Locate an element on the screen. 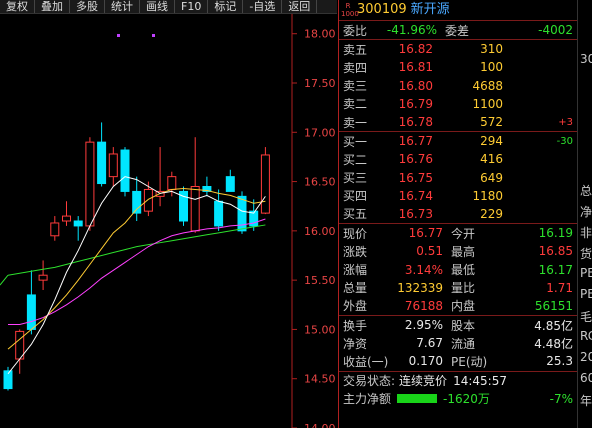  quote-row: 涨跌 0.51 最高 16.85 is located at coordinates (458, 251).